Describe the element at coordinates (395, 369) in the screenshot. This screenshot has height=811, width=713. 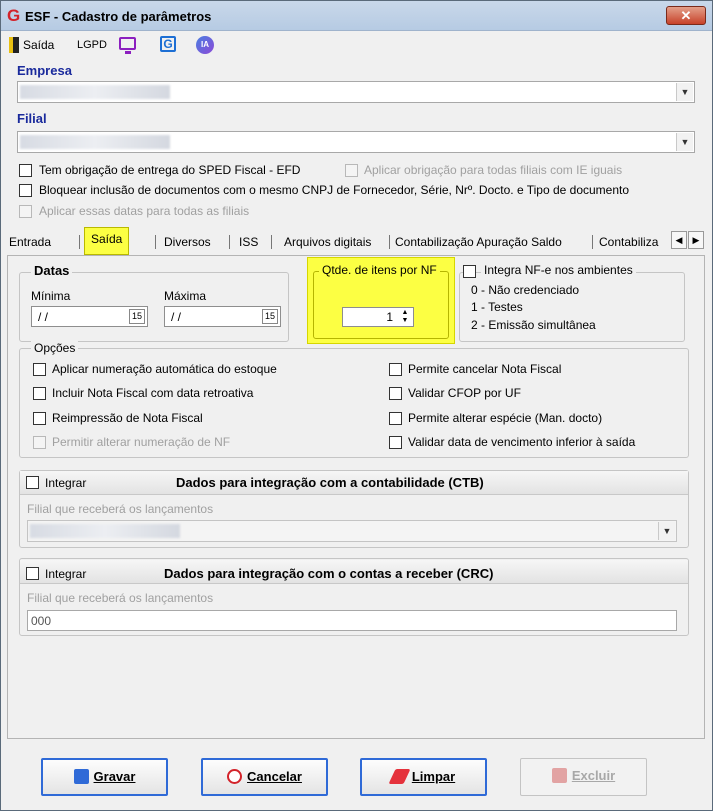
I see `cancel-nf-checkbox` at that location.